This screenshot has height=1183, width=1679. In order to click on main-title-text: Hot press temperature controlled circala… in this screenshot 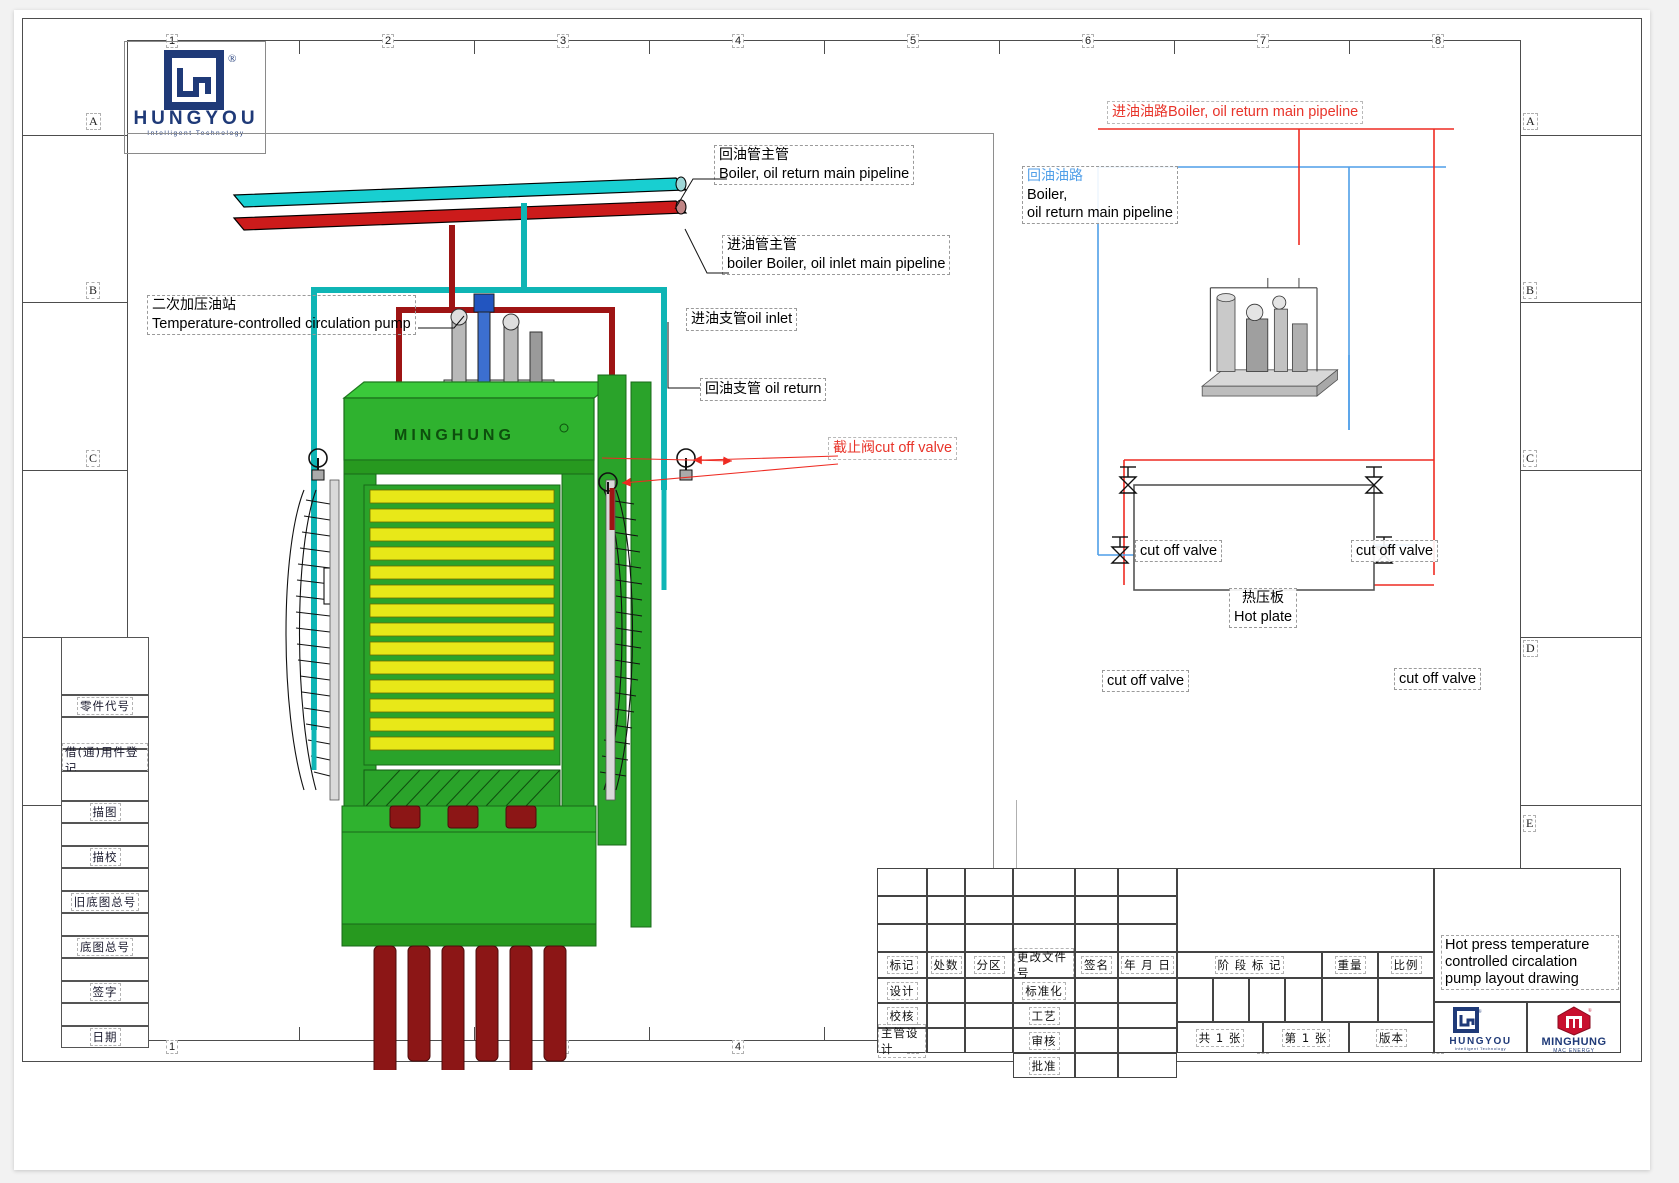, I will do `click(1530, 963)`.